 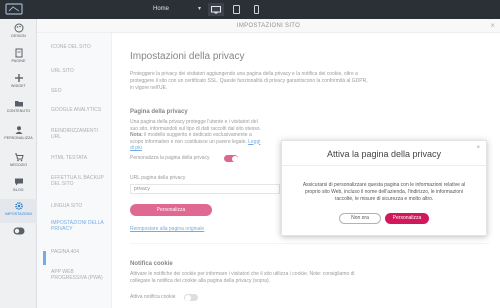 What do you see at coordinates (18, 187) in the screenshot?
I see `rail-item-blog: Blog` at bounding box center [18, 187].